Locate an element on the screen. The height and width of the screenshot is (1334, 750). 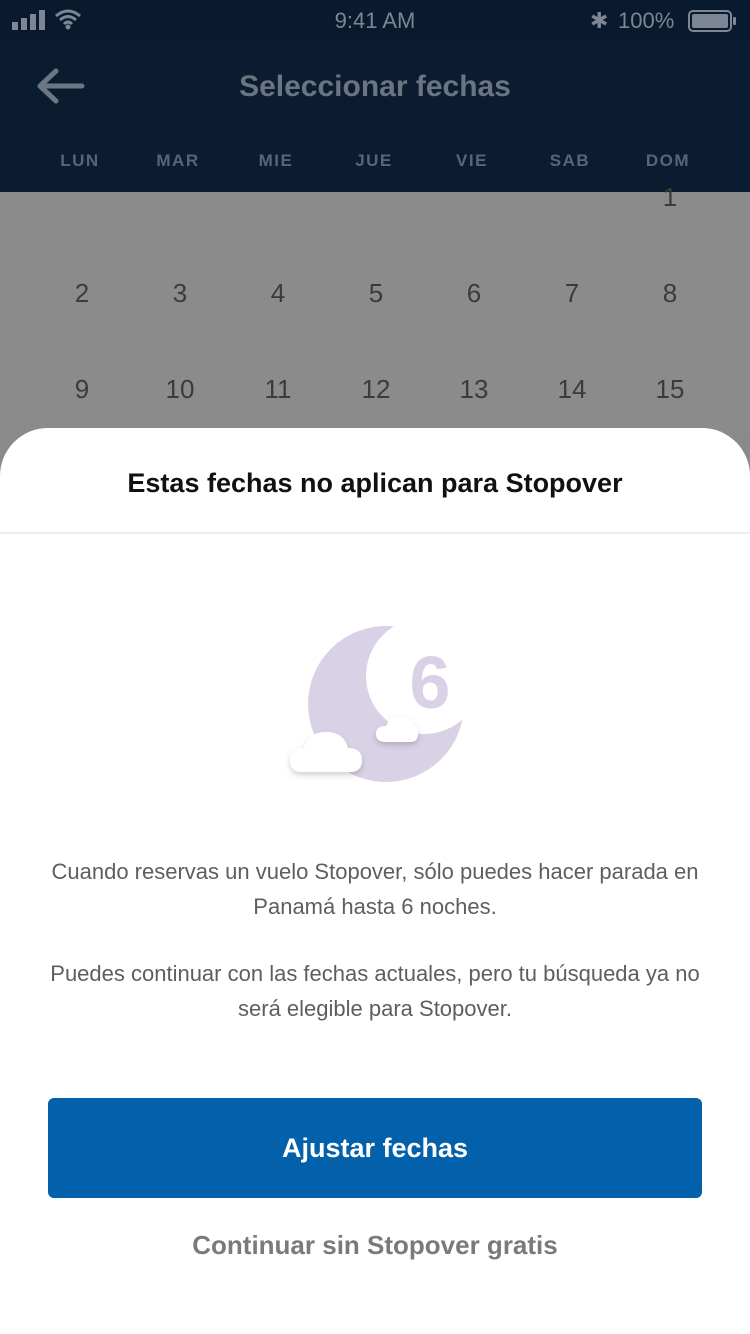
weekday-header: LUN MAR MIE JUE VIE SAB DOM is located at coordinates (375, 160).